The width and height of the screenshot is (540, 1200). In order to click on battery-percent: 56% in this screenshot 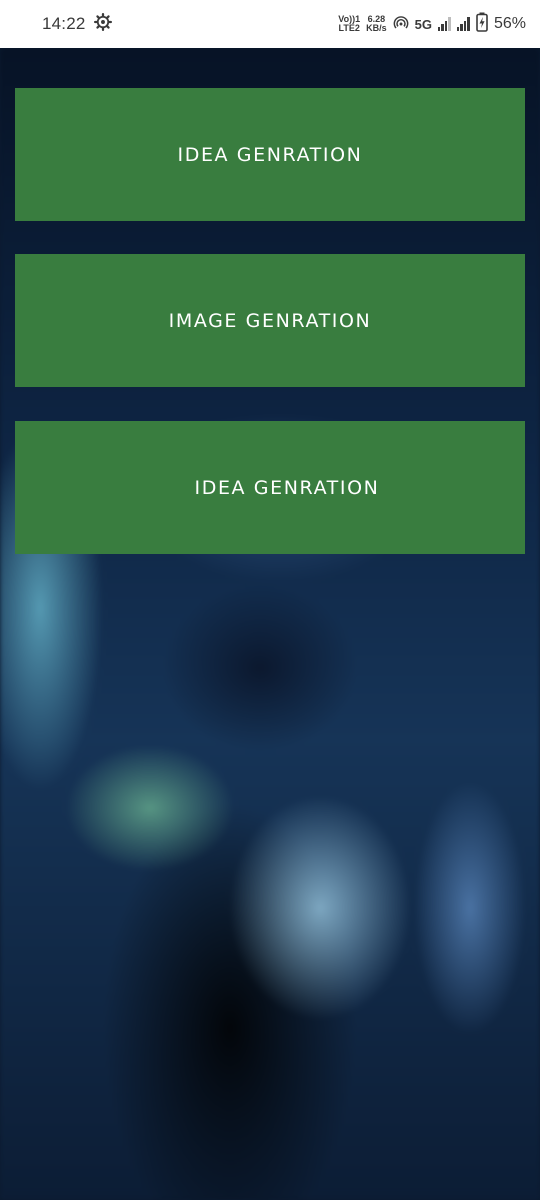, I will do `click(509, 23)`.